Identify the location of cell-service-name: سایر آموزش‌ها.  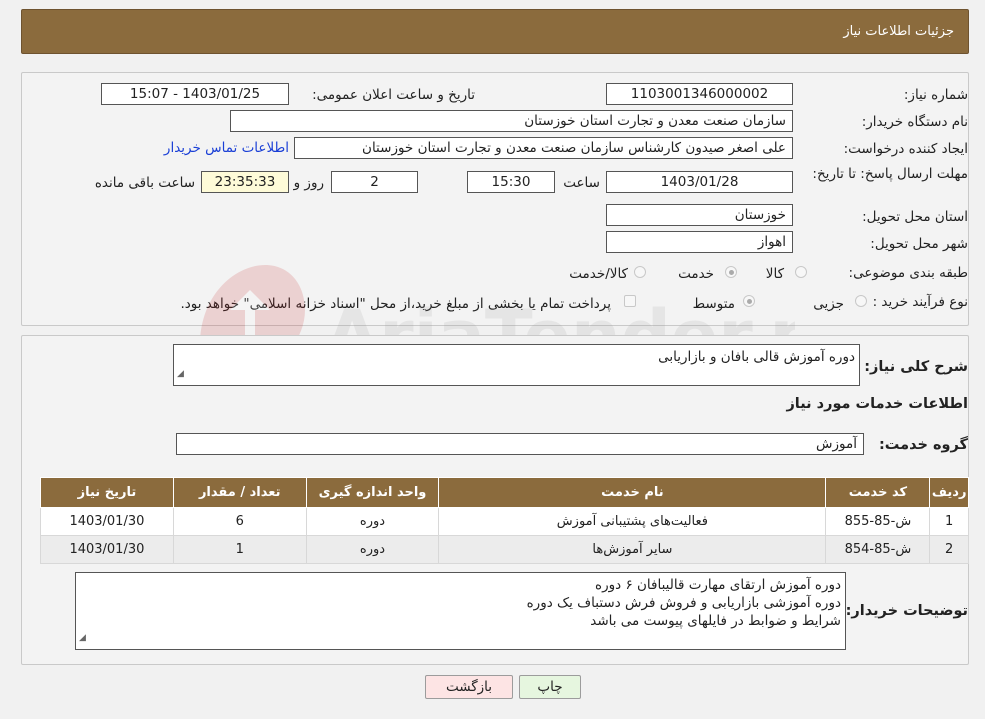
(632, 549).